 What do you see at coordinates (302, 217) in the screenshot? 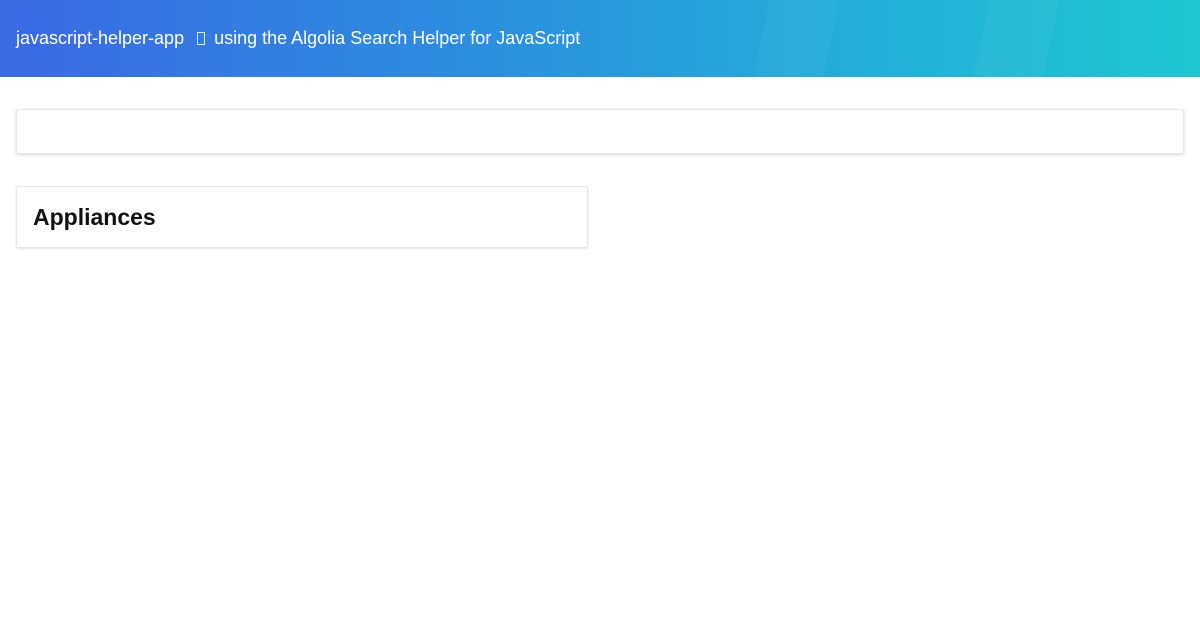
I see `facet-panel: Appliances` at bounding box center [302, 217].